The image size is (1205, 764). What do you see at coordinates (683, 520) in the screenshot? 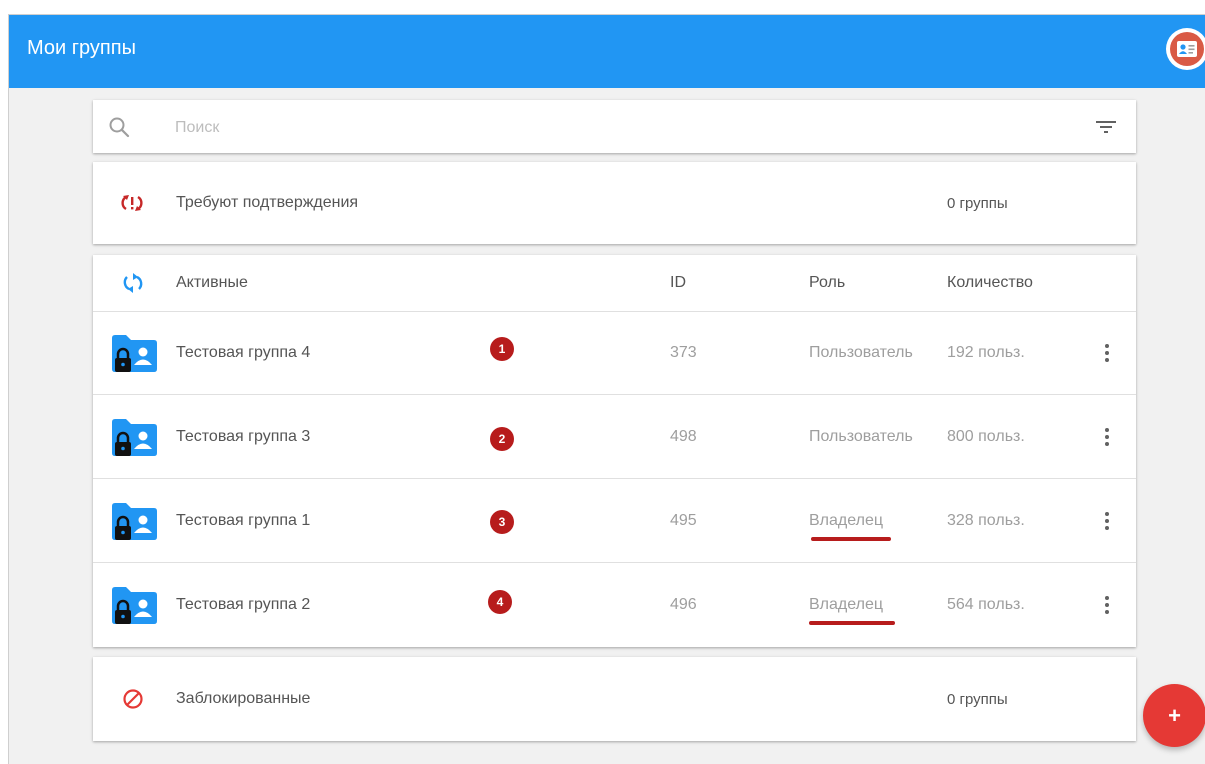
I see `group-id: 495` at bounding box center [683, 520].